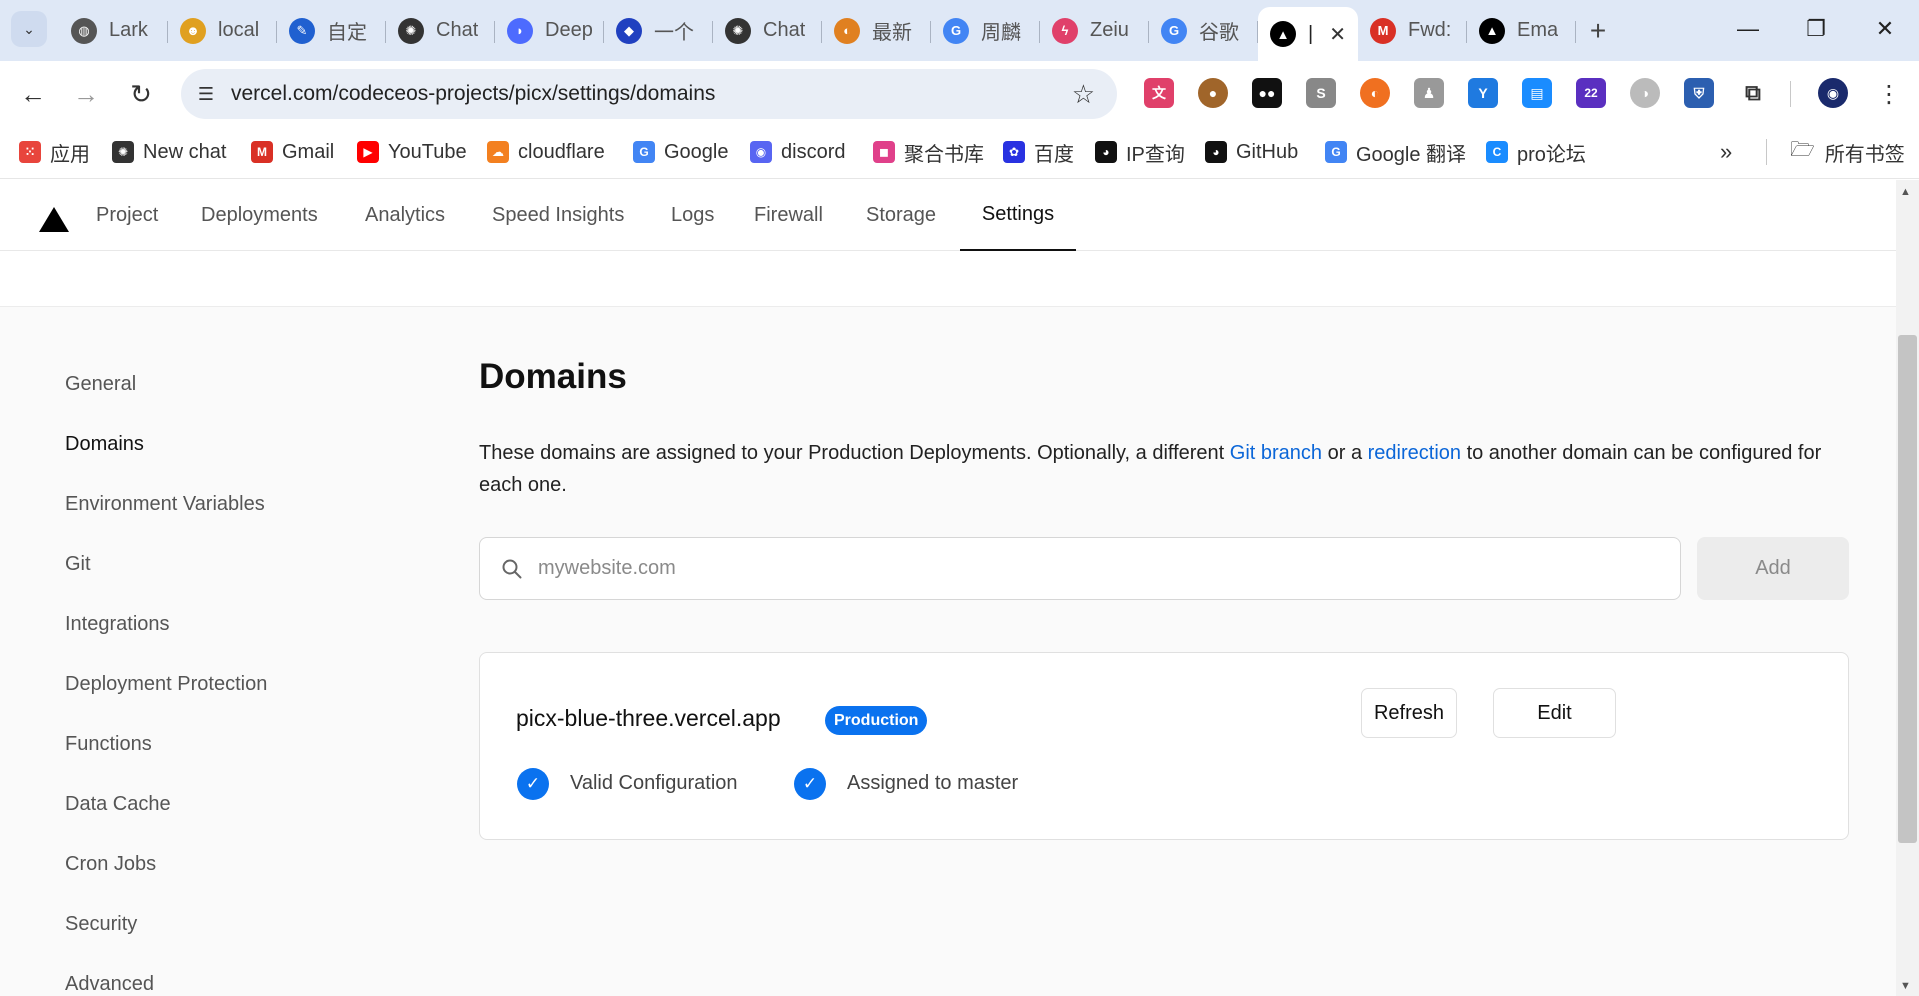 This screenshot has width=1919, height=996. Describe the element at coordinates (1885, 29) in the screenshot. I see `close-window-icon: ✕` at that location.